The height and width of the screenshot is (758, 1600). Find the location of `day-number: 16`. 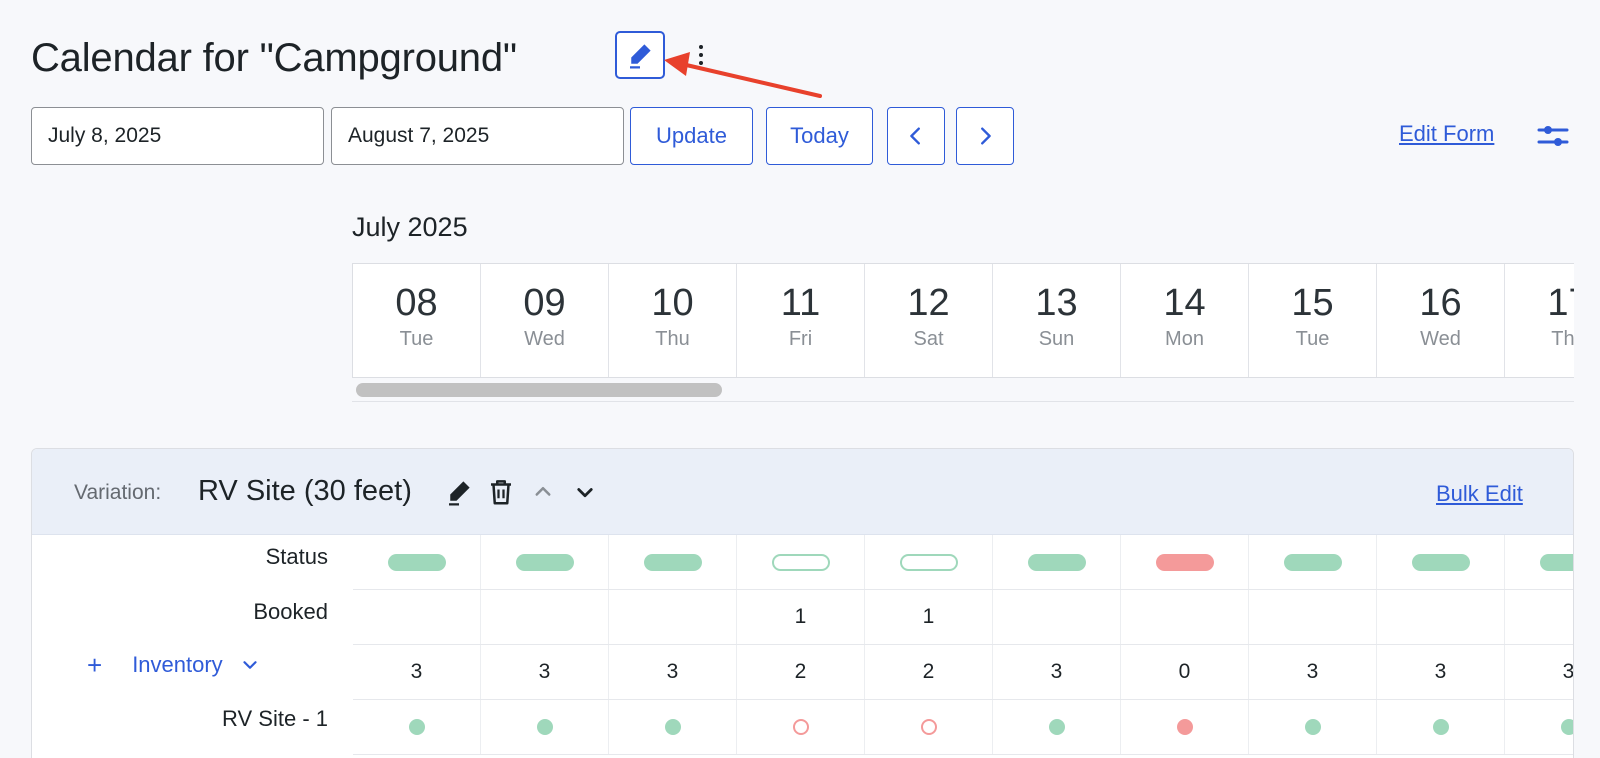

day-number: 16 is located at coordinates (1440, 303).